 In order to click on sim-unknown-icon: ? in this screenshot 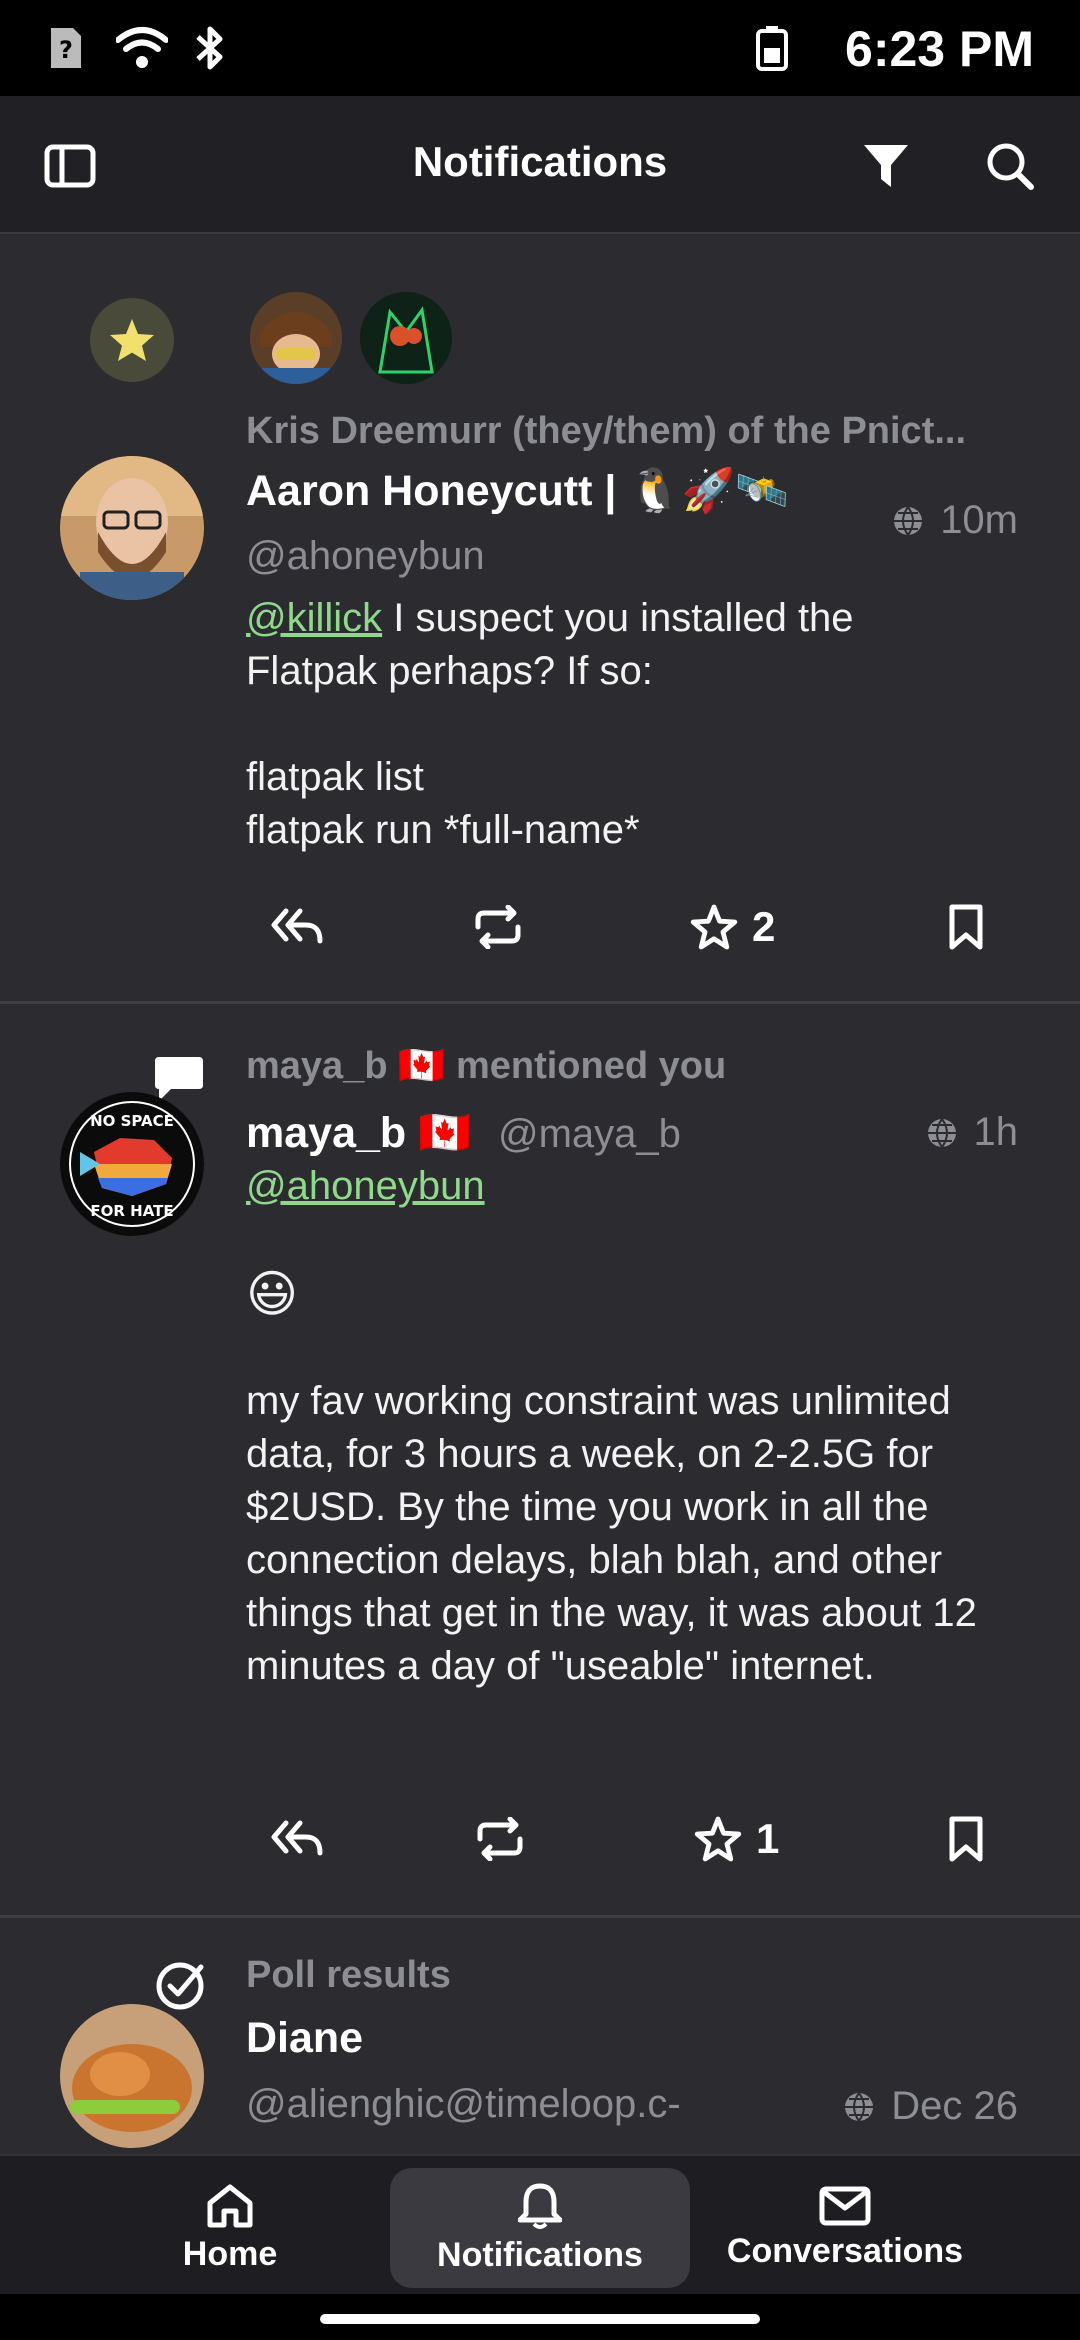, I will do `click(66, 48)`.